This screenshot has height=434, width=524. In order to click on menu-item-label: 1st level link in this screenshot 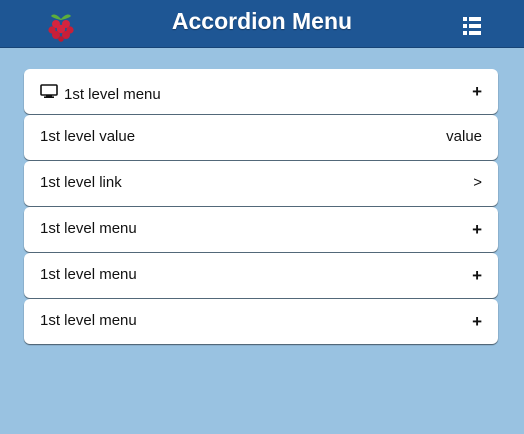, I will do `click(81, 182)`.